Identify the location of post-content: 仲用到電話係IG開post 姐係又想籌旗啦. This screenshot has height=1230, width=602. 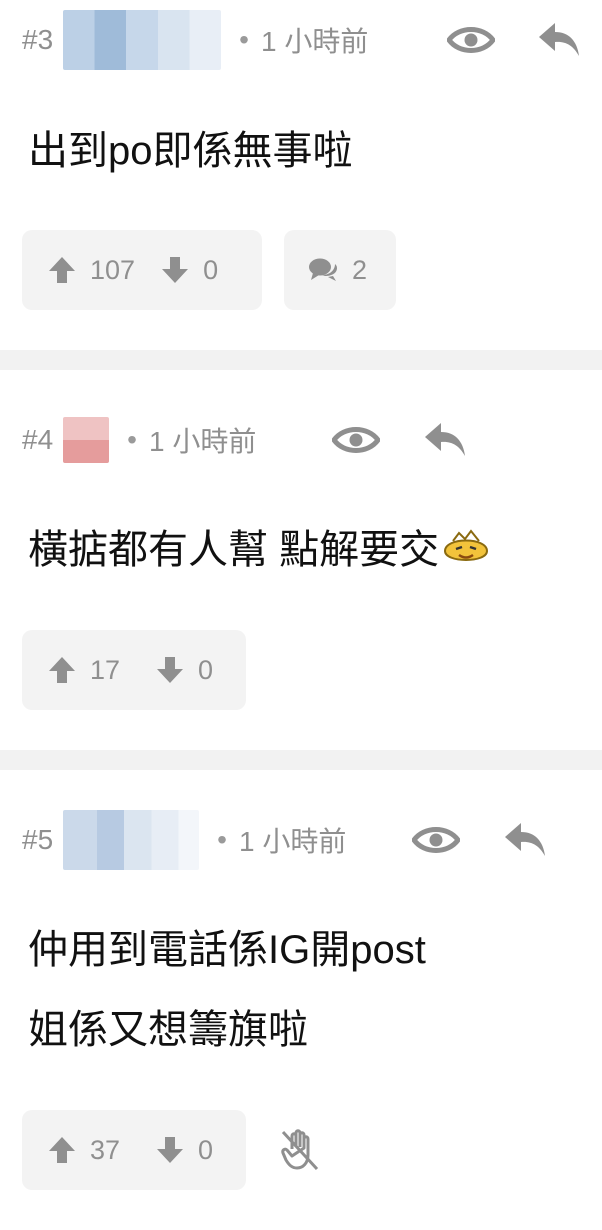
(227, 990).